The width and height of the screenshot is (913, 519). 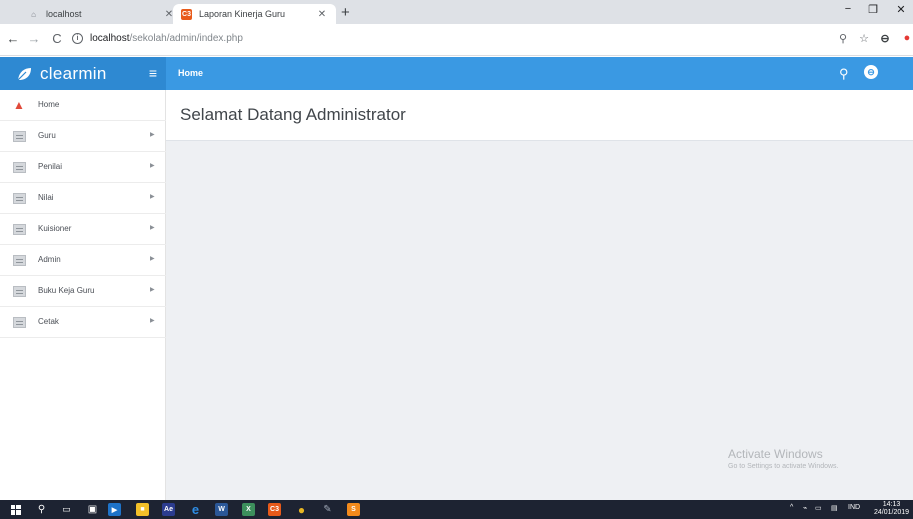 What do you see at coordinates (13, 39) in the screenshot?
I see `back-button: ←` at bounding box center [13, 39].